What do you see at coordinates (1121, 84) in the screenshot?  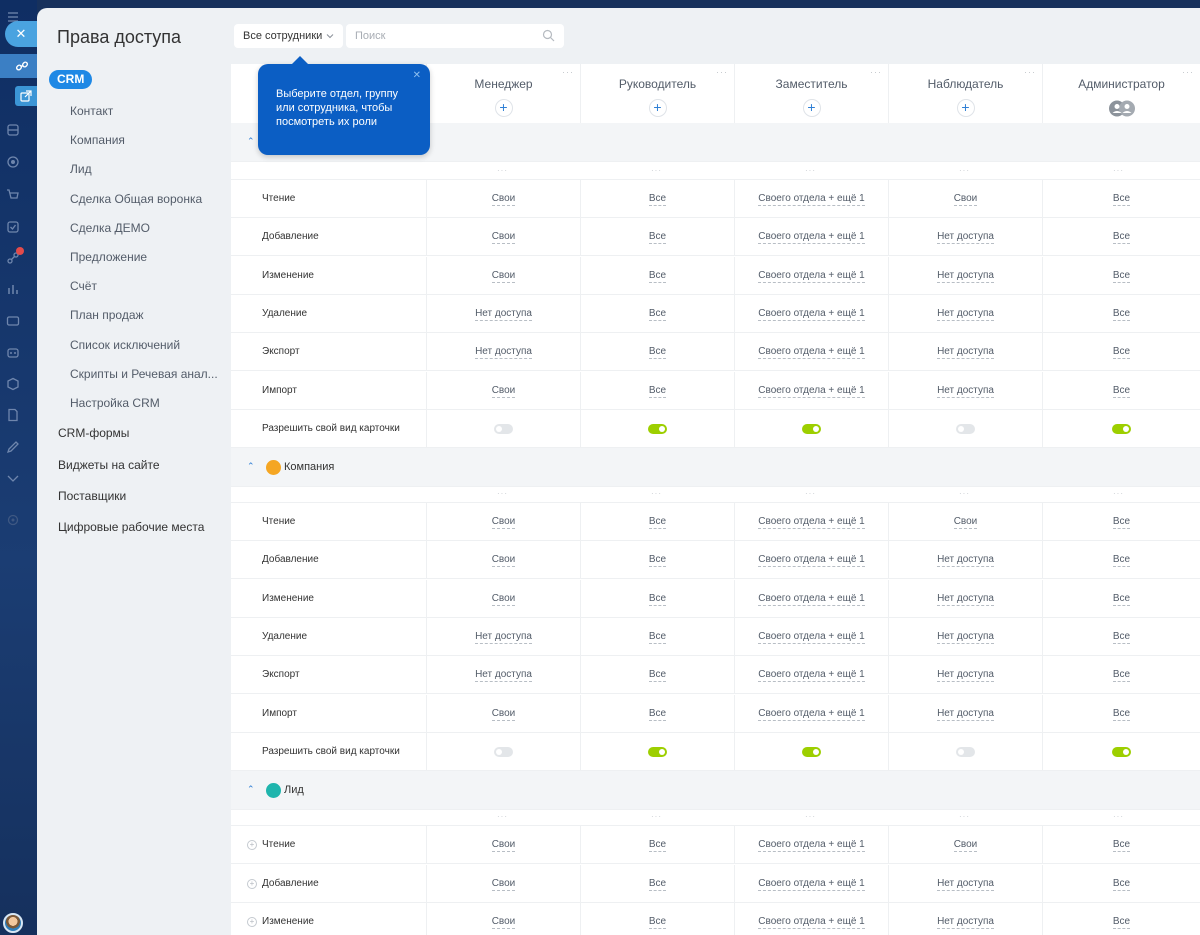 I see `role-name: Администратор` at bounding box center [1121, 84].